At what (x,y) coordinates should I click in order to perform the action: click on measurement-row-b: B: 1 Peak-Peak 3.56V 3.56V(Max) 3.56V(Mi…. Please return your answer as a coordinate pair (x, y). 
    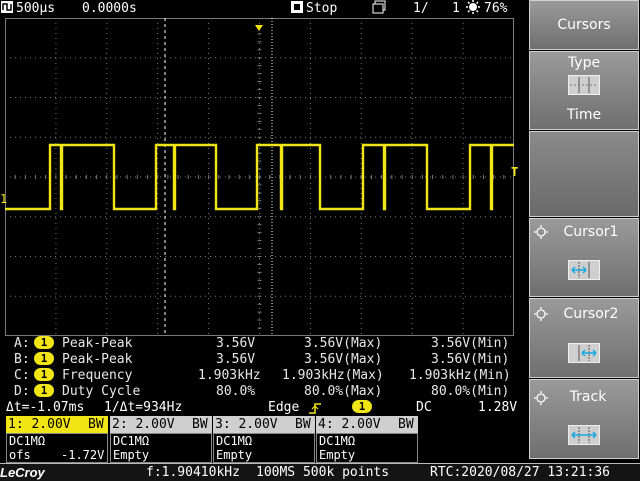
    Looking at the image, I should click on (260, 360).